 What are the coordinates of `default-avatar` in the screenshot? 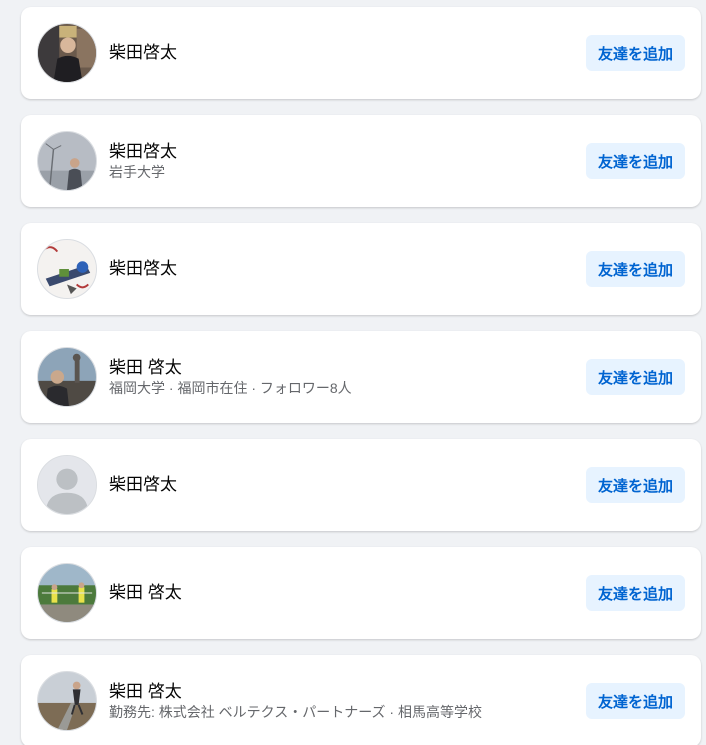 It's located at (67, 485).